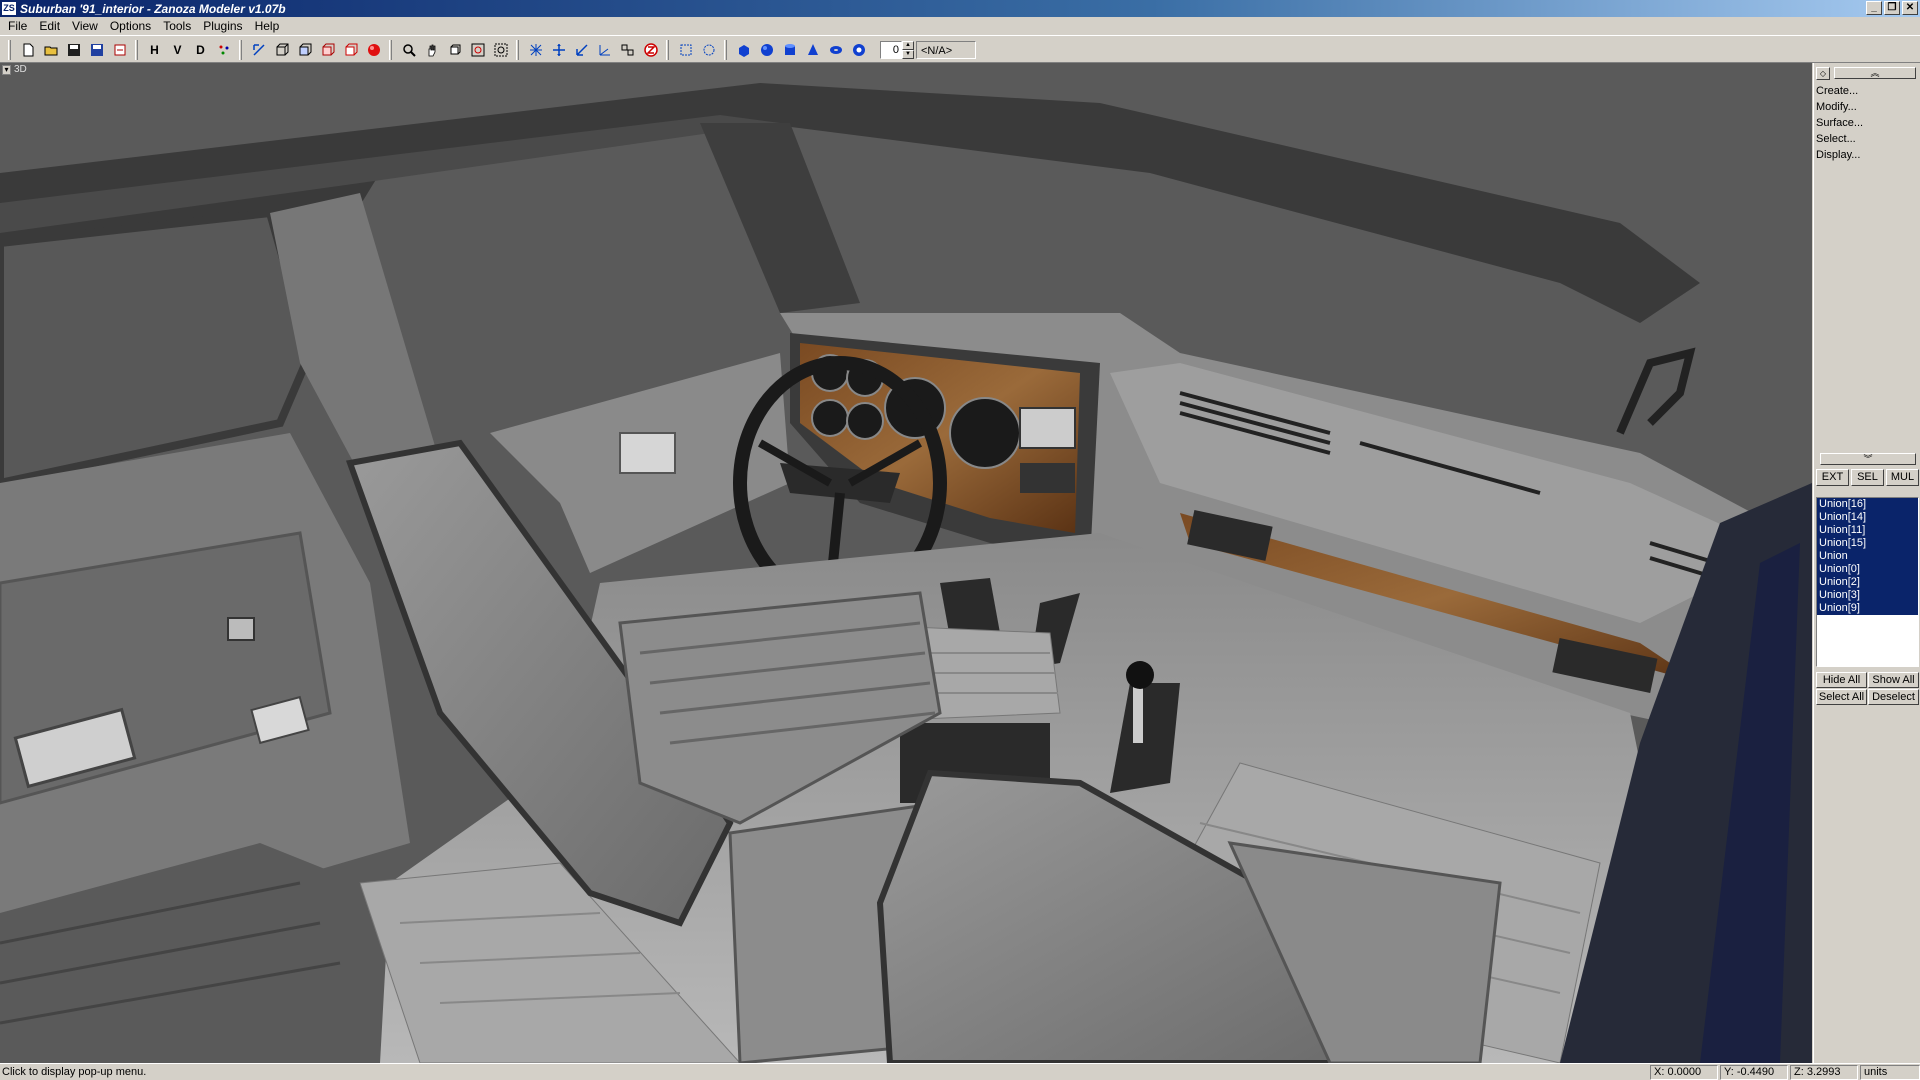 Image resolution: width=1920 pixels, height=1080 pixels. What do you see at coordinates (96, 50) in the screenshot?
I see `save-as-icon` at bounding box center [96, 50].